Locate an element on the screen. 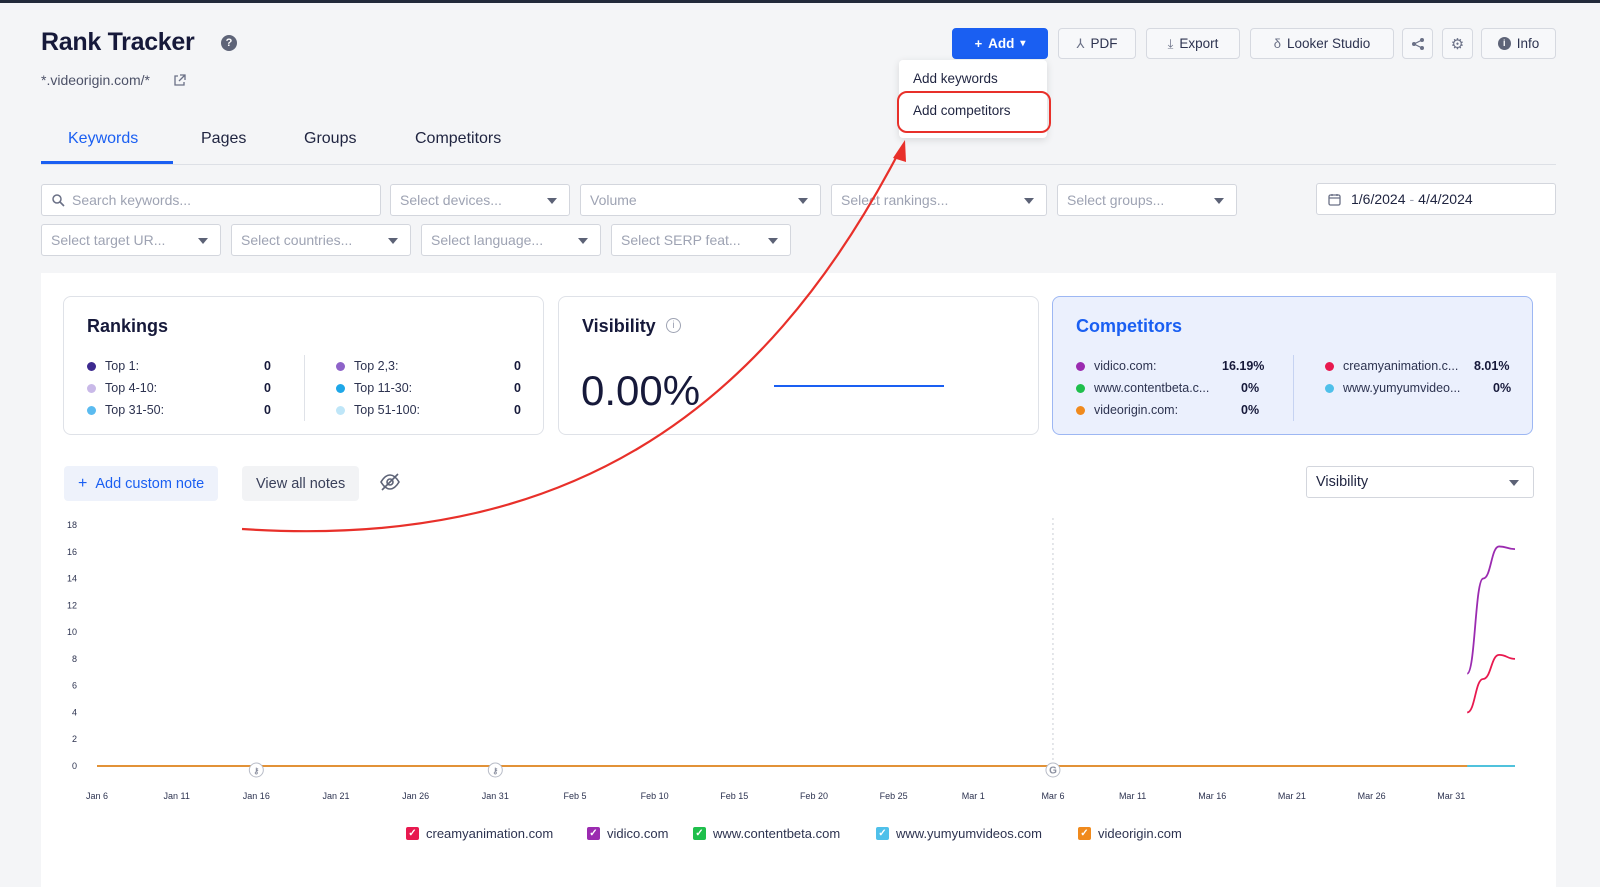  x-tick-label: Jan 6 is located at coordinates (97, 796).